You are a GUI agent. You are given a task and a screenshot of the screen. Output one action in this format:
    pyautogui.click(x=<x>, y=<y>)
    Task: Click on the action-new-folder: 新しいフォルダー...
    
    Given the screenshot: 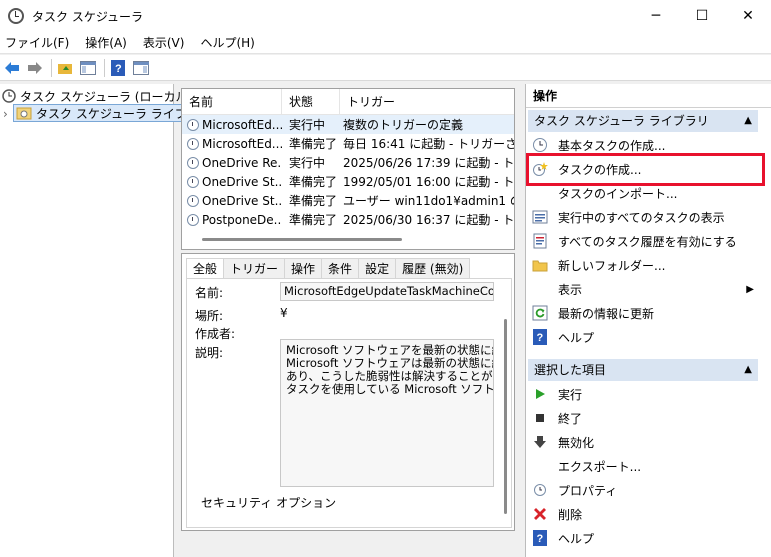 What is the action you would take?
    pyautogui.click(x=645, y=265)
    